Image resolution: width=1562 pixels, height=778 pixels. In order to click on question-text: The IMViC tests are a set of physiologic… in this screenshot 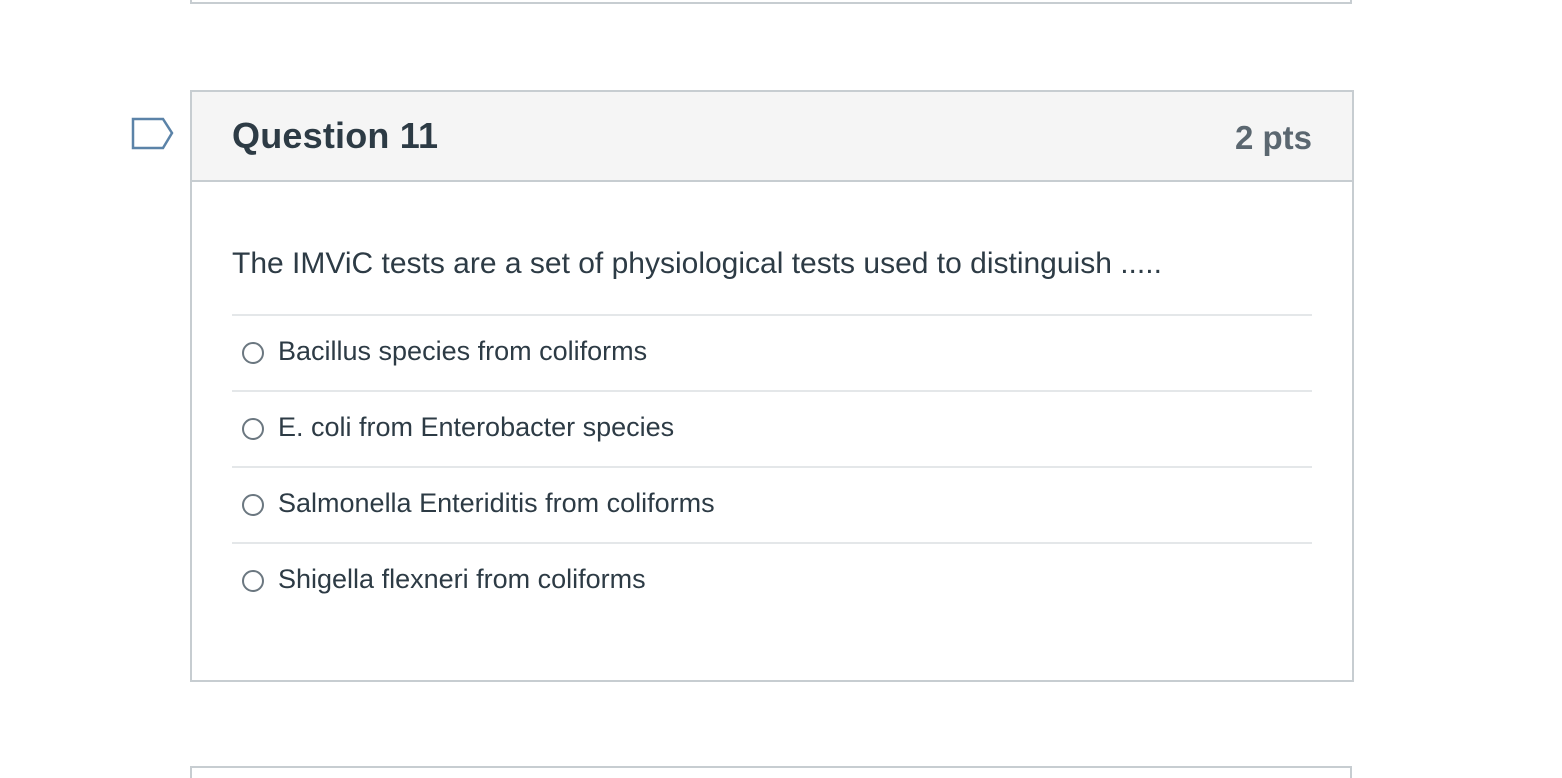, I will do `click(697, 263)`.